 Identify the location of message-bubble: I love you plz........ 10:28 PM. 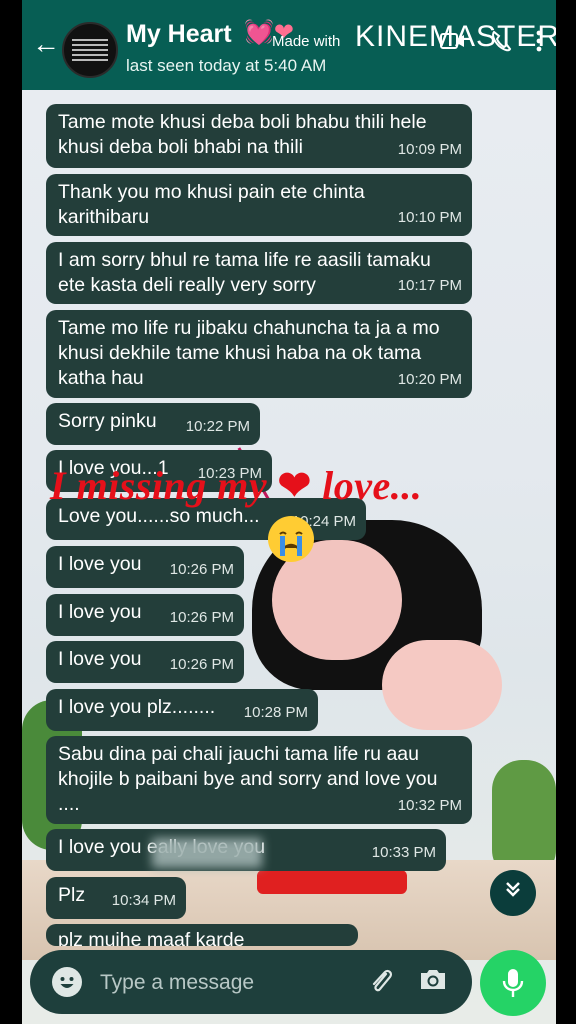
(182, 710).